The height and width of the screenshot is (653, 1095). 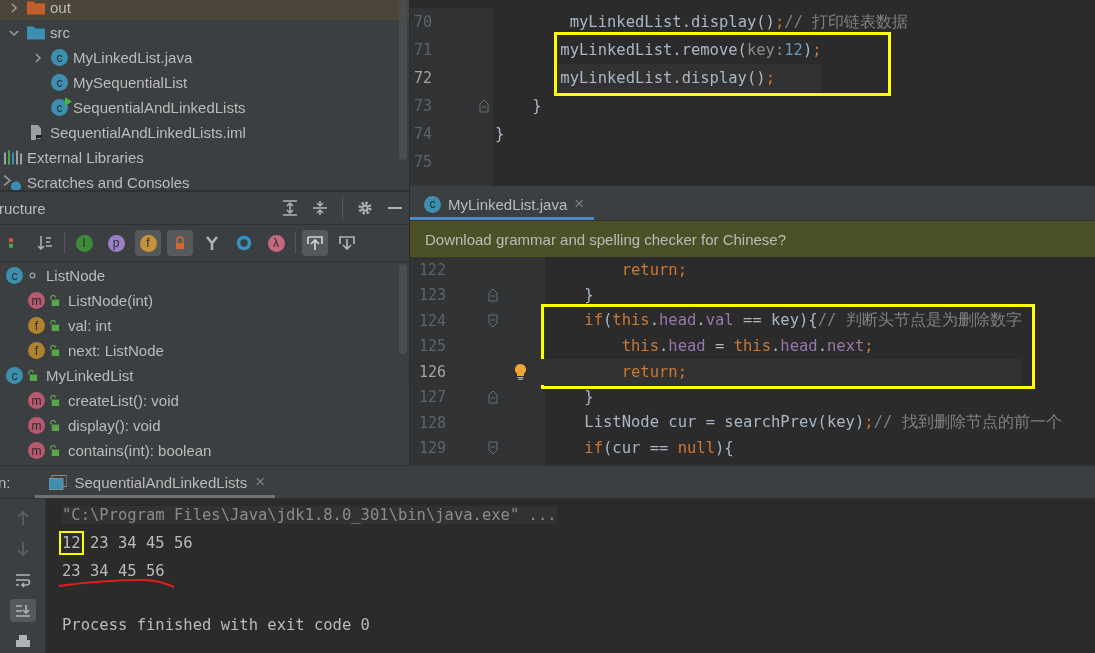 What do you see at coordinates (148, 243) in the screenshot?
I see `toolbar-button: f` at bounding box center [148, 243].